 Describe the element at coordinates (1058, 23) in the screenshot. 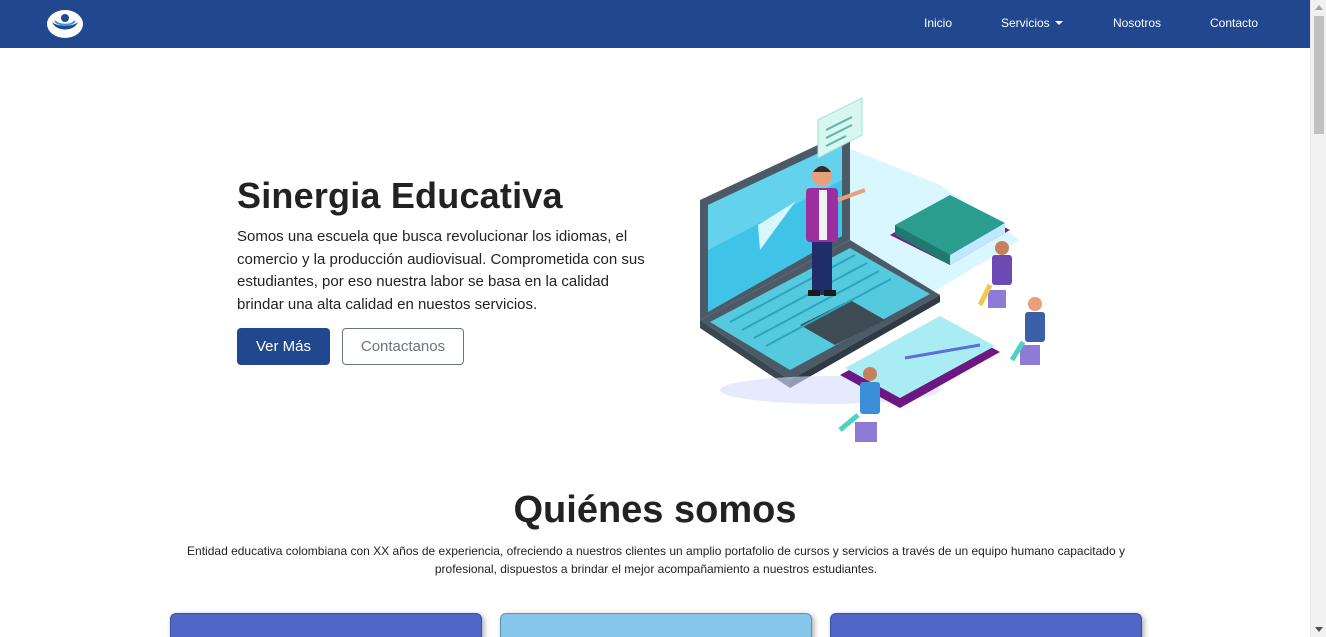

I see `caret-down-icon` at that location.